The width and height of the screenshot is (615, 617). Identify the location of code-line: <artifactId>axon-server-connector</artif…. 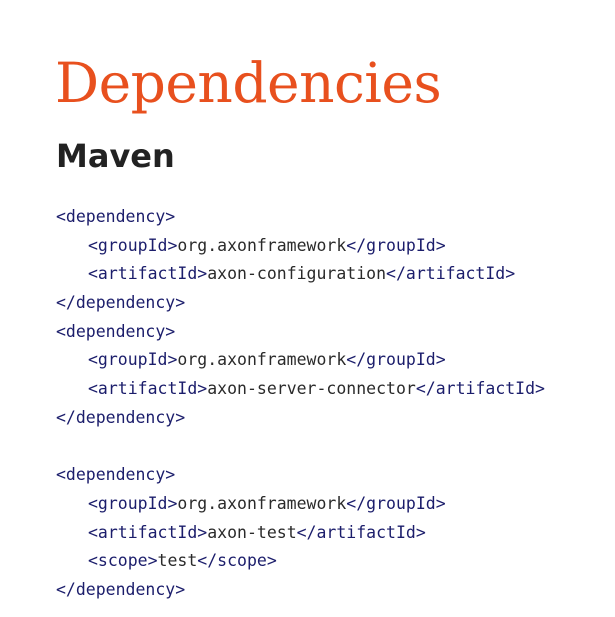
(300, 389).